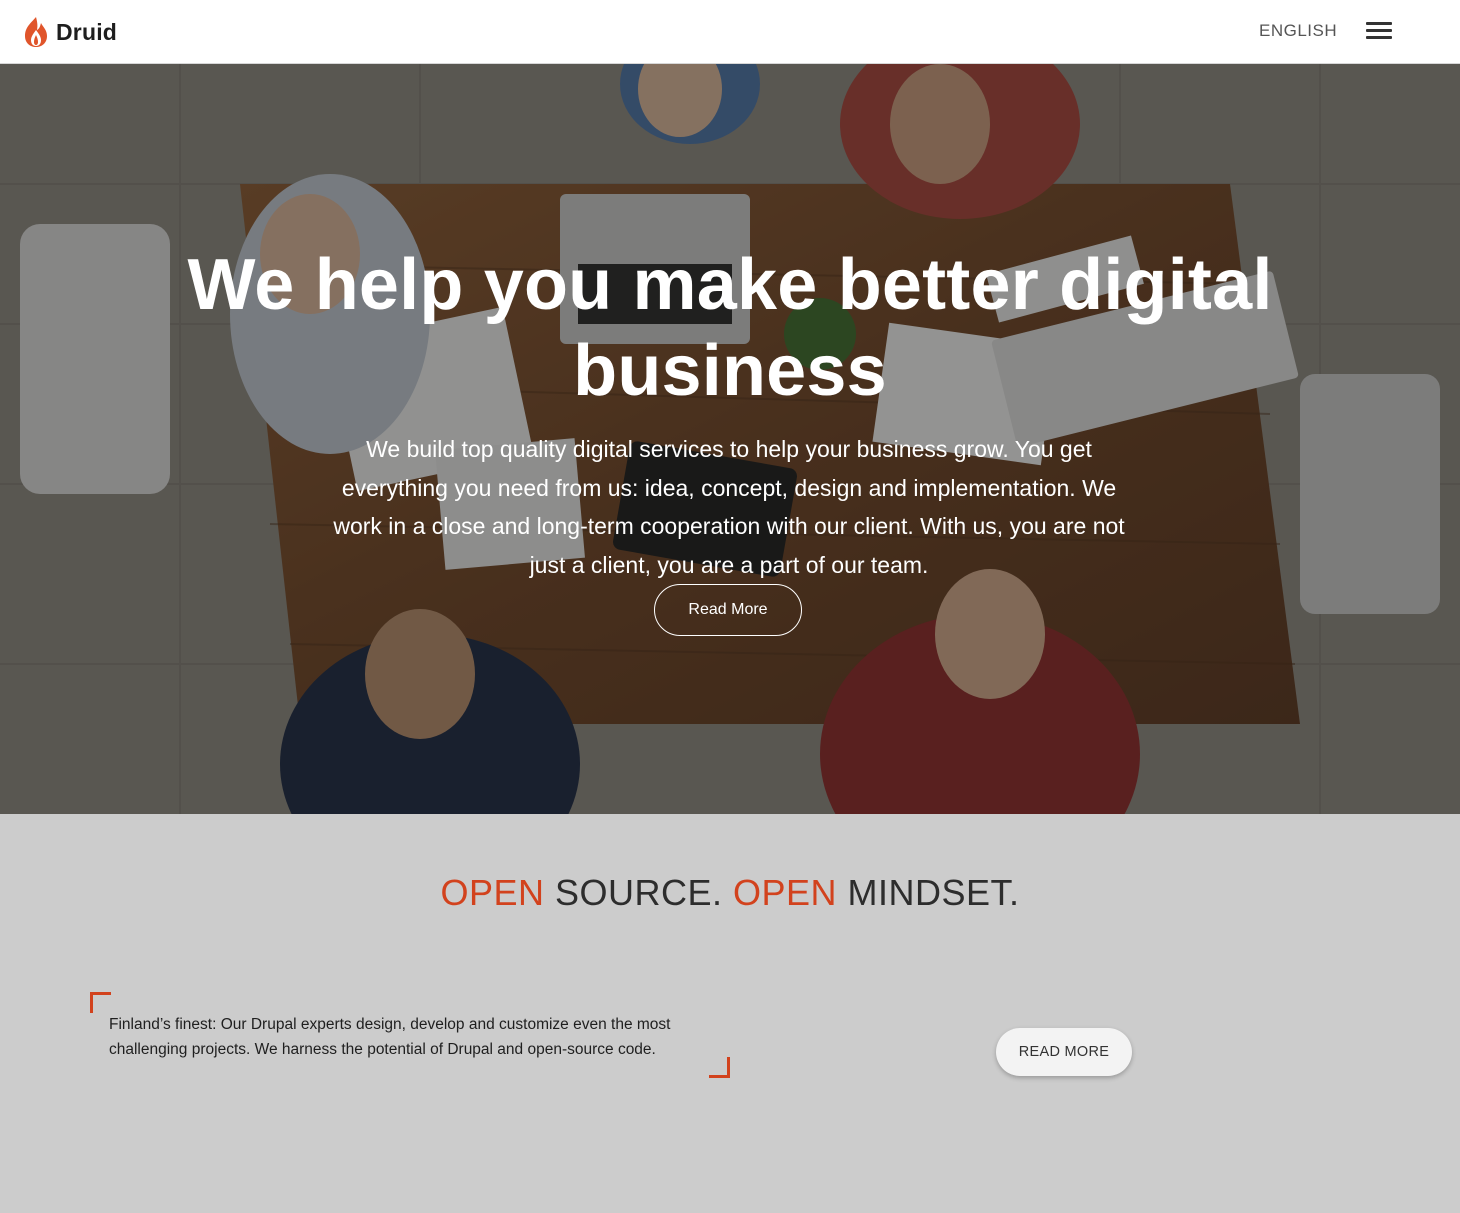 The height and width of the screenshot is (1213, 1460). Describe the element at coordinates (1064, 1052) in the screenshot. I see `section-read-more-button: READ MORE` at that location.